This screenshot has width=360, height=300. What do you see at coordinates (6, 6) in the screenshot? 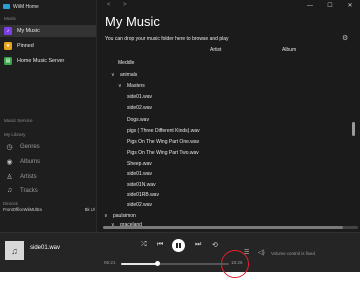
I see `app-logo` at bounding box center [6, 6].